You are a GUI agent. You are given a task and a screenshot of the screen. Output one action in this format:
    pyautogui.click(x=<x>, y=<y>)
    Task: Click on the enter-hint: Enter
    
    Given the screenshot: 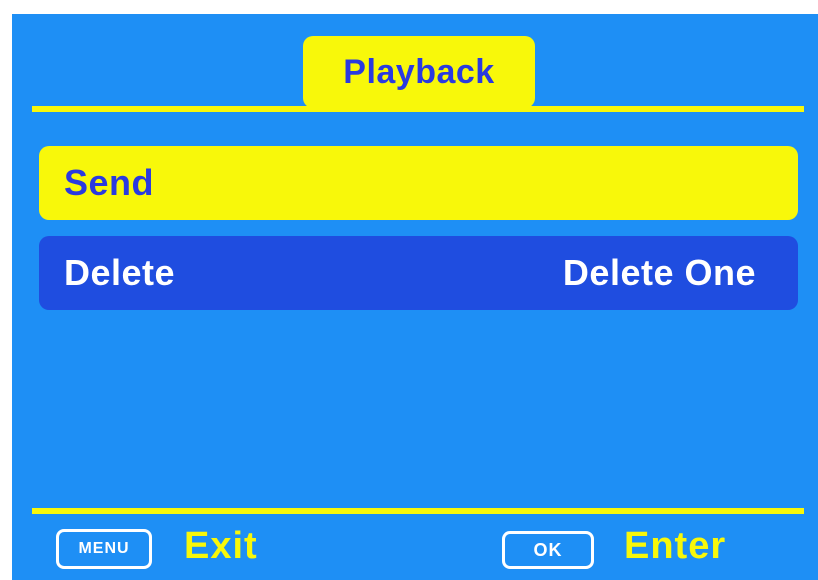 What is the action you would take?
    pyautogui.click(x=675, y=546)
    